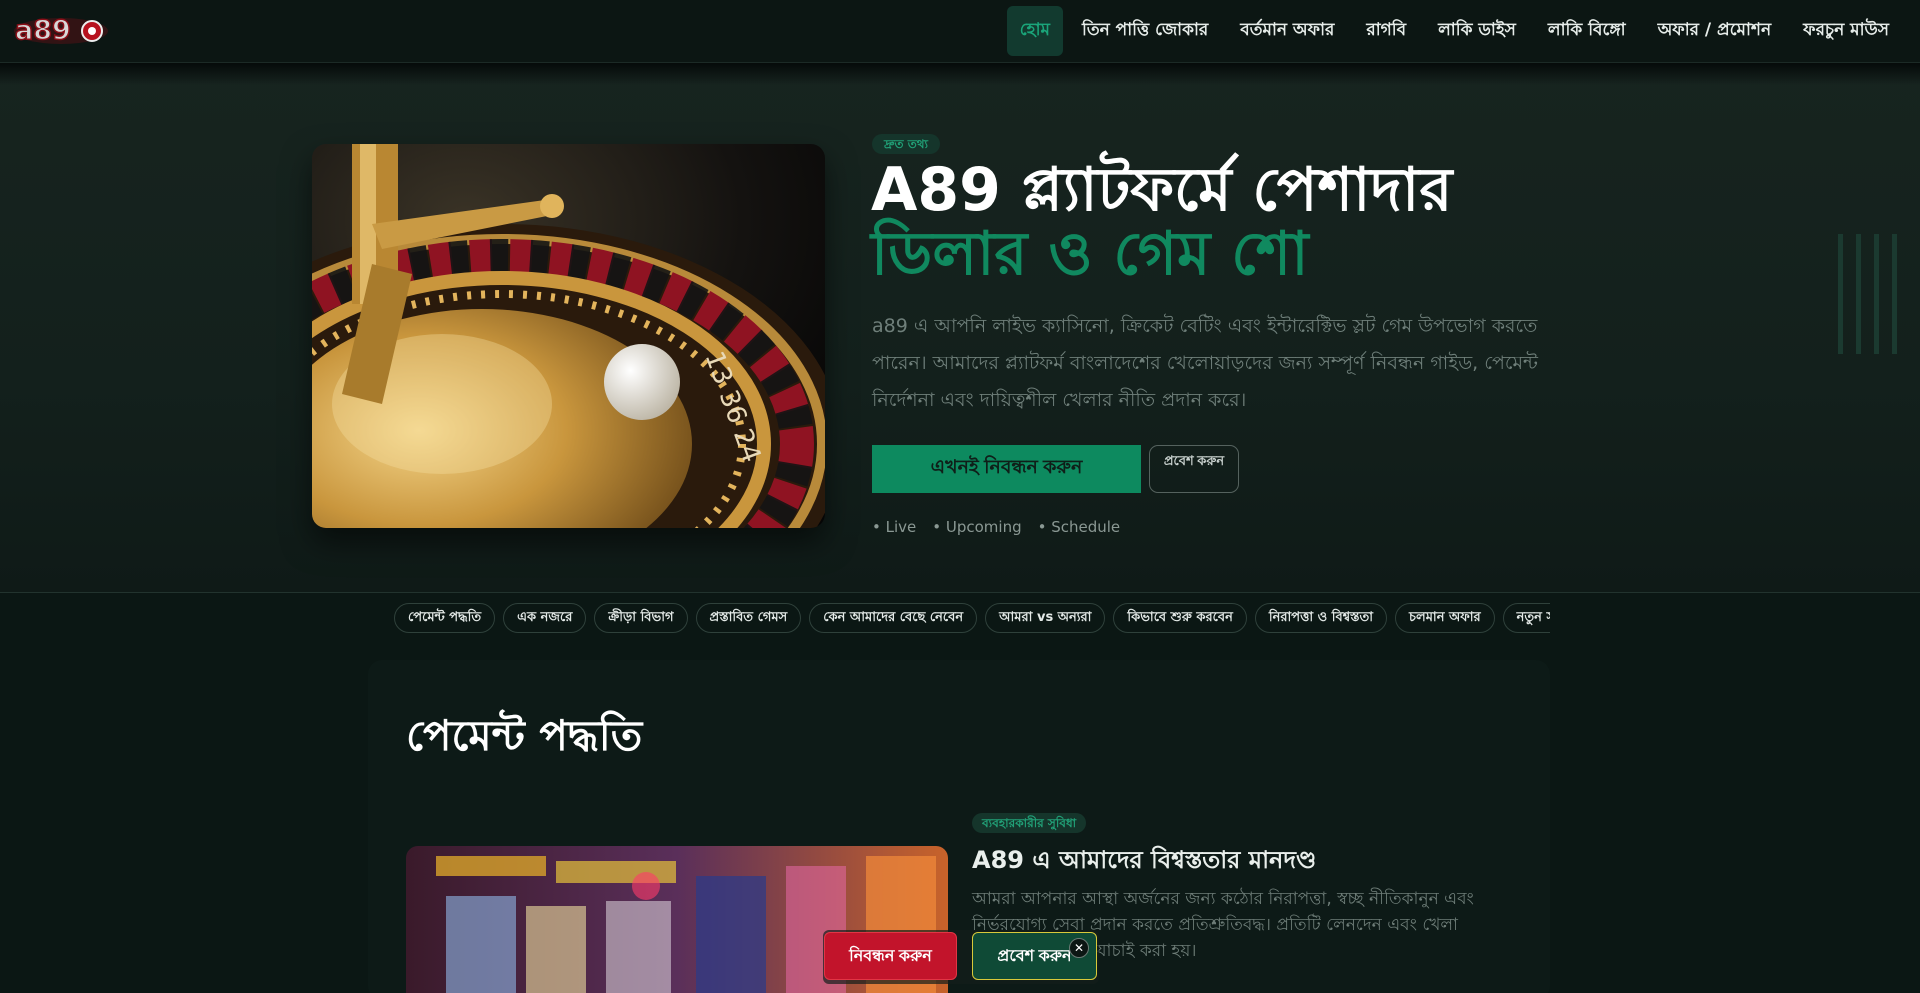 The height and width of the screenshot is (993, 1920). What do you see at coordinates (1034, 31) in the screenshot?
I see `nav-item-home: হোম` at bounding box center [1034, 31].